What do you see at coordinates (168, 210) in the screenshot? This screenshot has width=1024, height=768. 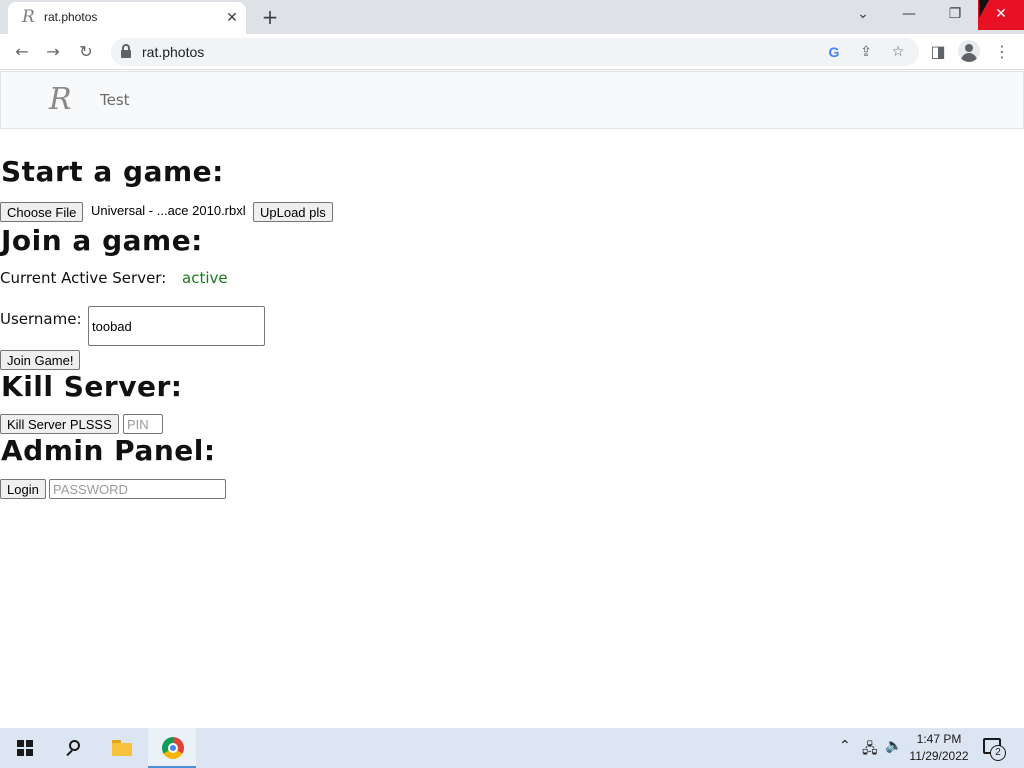 I see `selected-file-name: Universal - ...ace 2010.rbxl` at bounding box center [168, 210].